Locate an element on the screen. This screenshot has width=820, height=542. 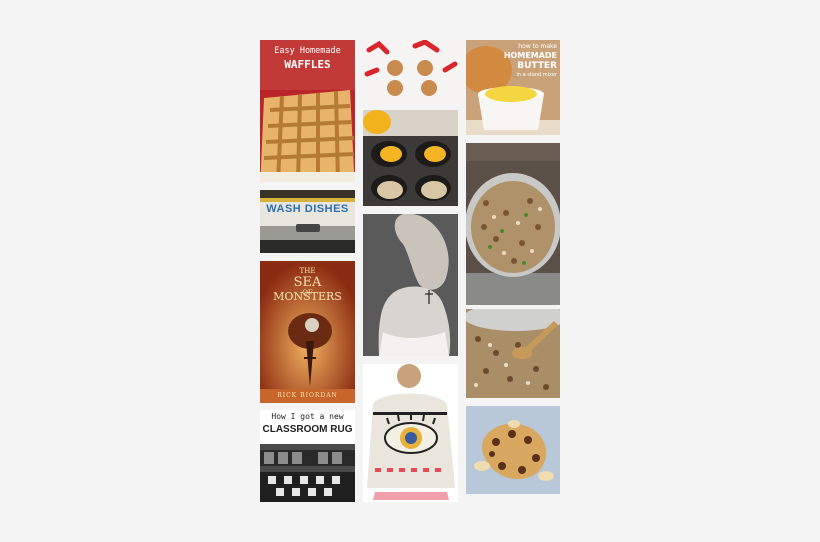
tile-muffin-tin is located at coordinates (410, 158).